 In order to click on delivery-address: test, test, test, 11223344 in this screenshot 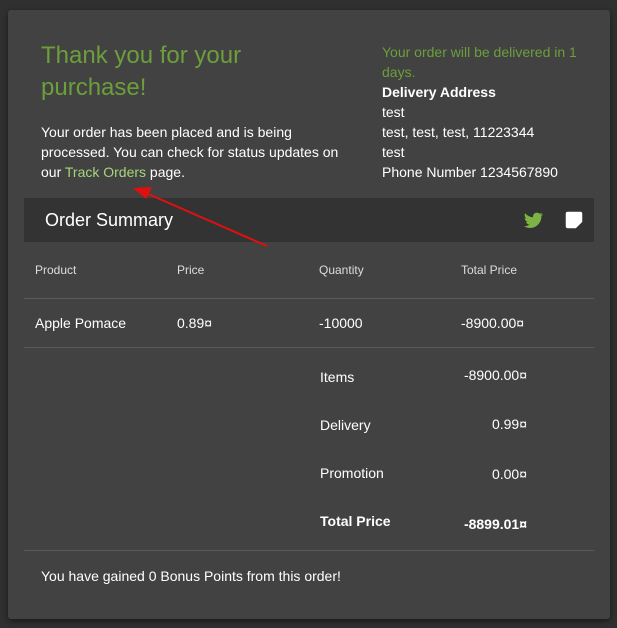, I will do `click(458, 132)`.